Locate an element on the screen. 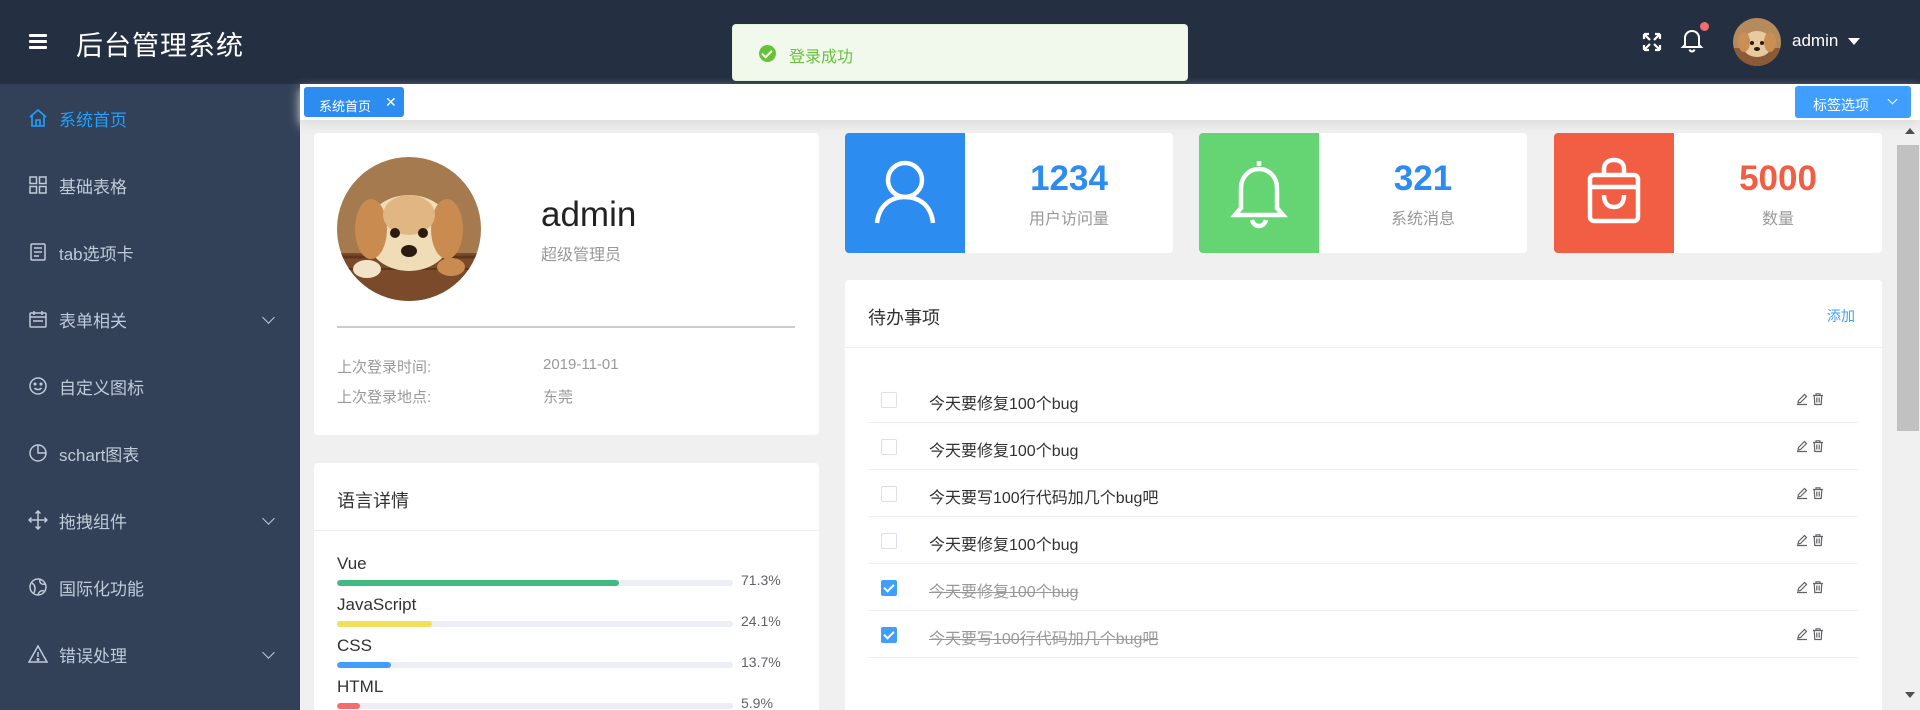 The image size is (1920, 710). tag-options-label: 标签选项 is located at coordinates (1841, 105).